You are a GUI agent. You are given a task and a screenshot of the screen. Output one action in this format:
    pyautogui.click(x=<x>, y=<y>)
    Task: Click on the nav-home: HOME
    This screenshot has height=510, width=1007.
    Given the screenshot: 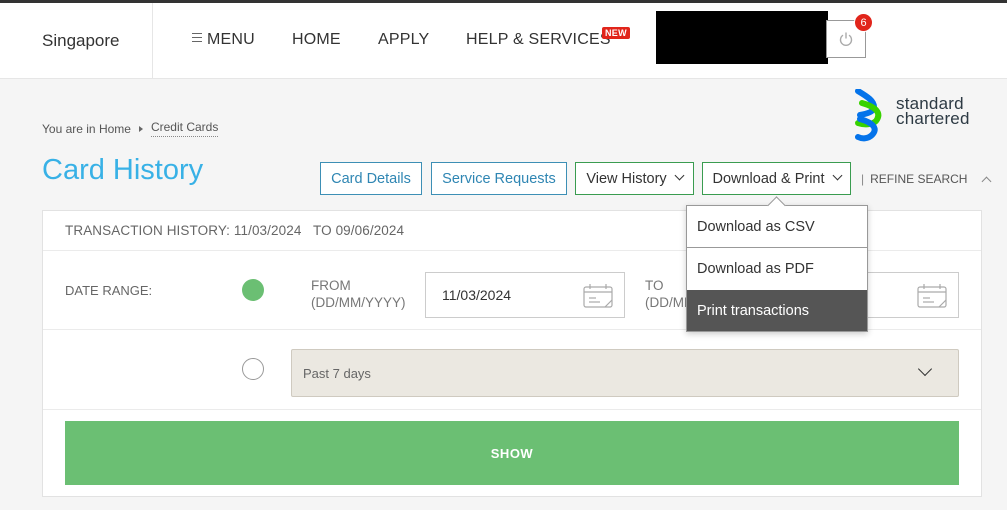 What is the action you would take?
    pyautogui.click(x=316, y=40)
    